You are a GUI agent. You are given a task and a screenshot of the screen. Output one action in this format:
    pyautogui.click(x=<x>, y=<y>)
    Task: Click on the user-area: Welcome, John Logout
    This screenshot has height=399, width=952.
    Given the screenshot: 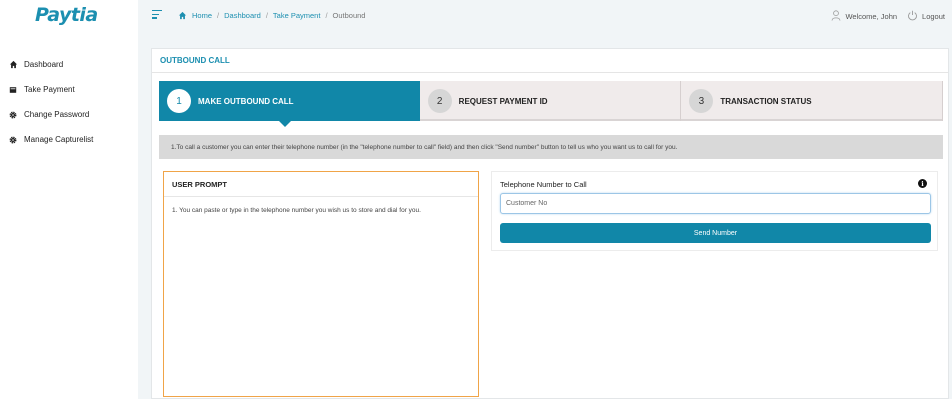 What is the action you would take?
    pyautogui.click(x=888, y=16)
    